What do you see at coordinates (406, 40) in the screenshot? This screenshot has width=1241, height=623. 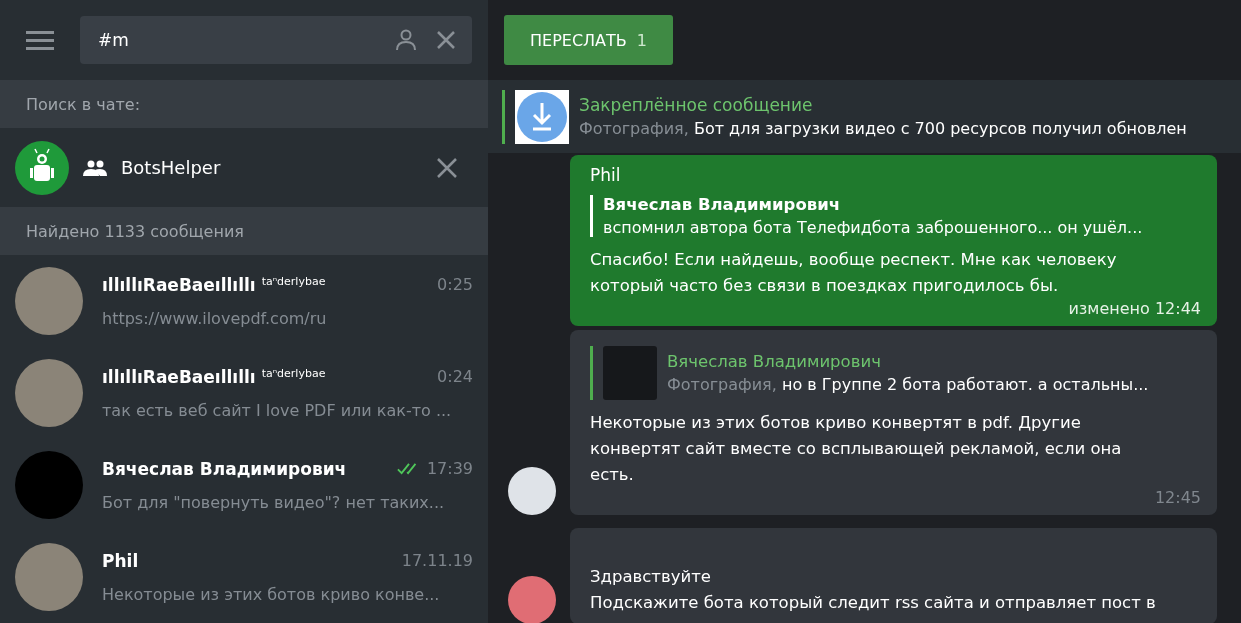 I see `person-icon` at bounding box center [406, 40].